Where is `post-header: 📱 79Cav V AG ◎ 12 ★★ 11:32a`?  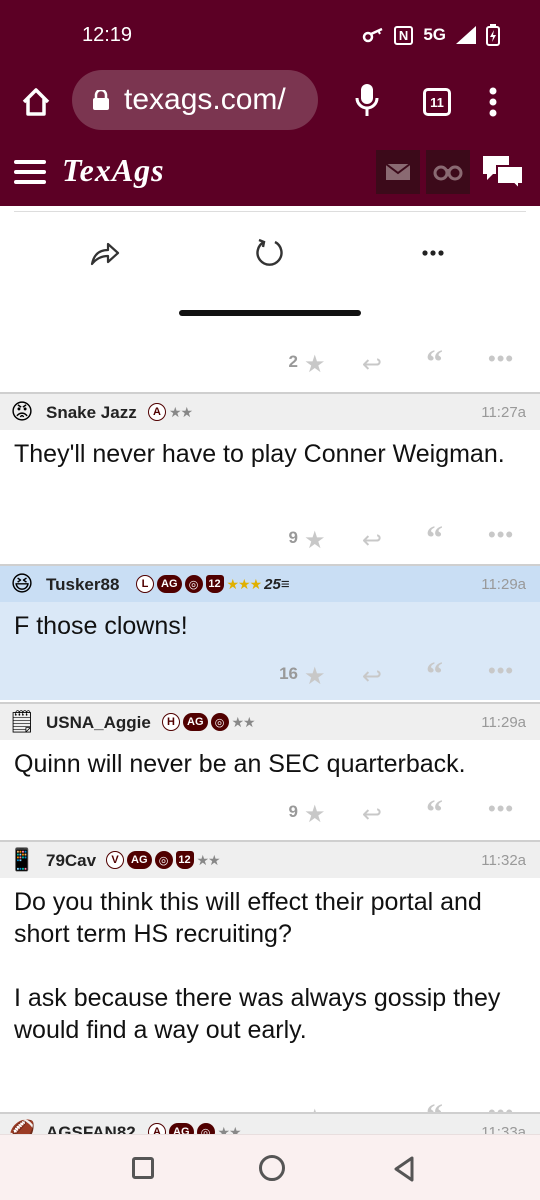 post-header: 📱 79Cav V AG ◎ 12 ★★ 11:32a is located at coordinates (270, 859).